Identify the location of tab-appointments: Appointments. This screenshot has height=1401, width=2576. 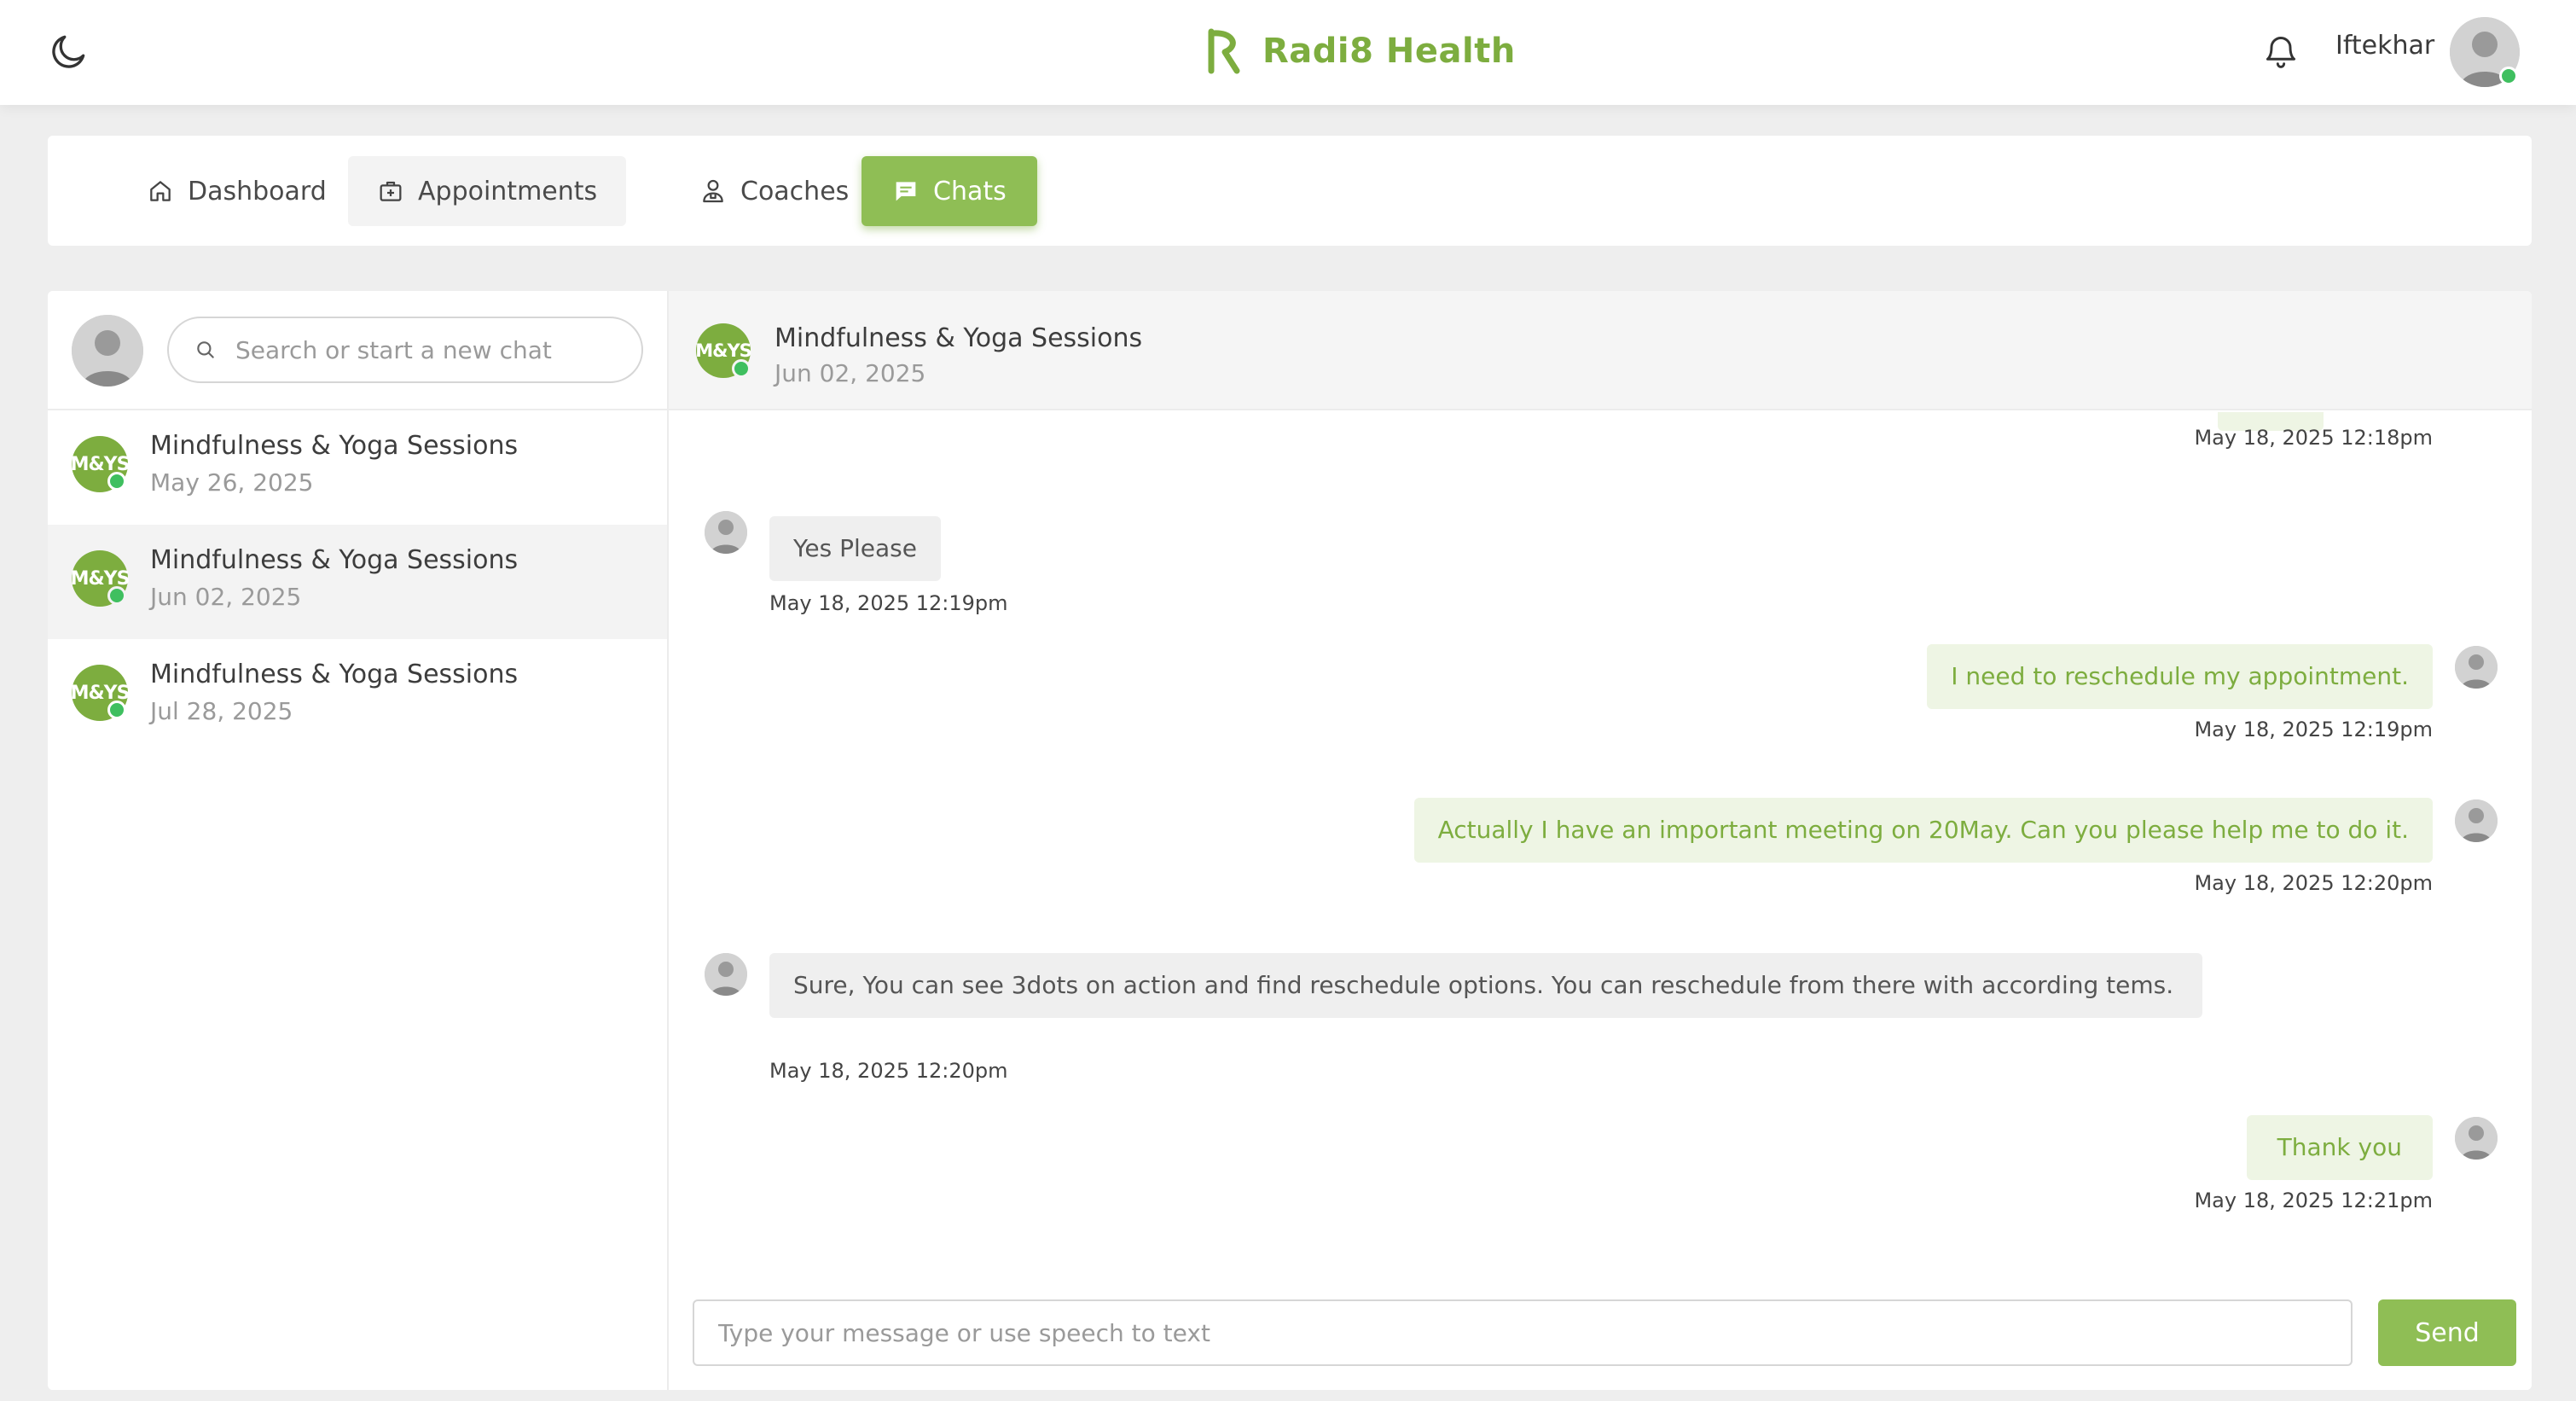
(487, 191).